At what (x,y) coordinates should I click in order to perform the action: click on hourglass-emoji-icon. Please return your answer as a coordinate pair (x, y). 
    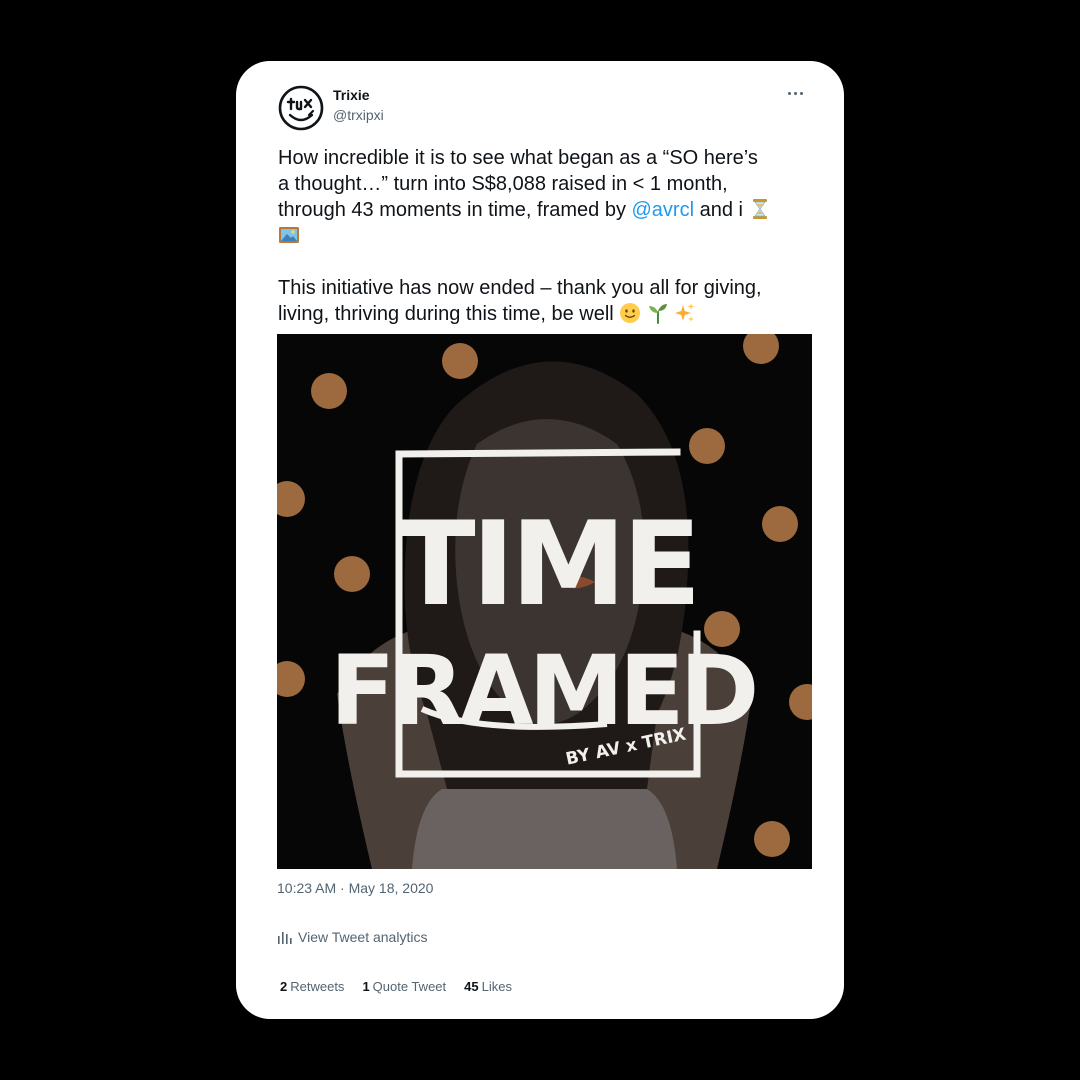
    Looking at the image, I should click on (759, 209).